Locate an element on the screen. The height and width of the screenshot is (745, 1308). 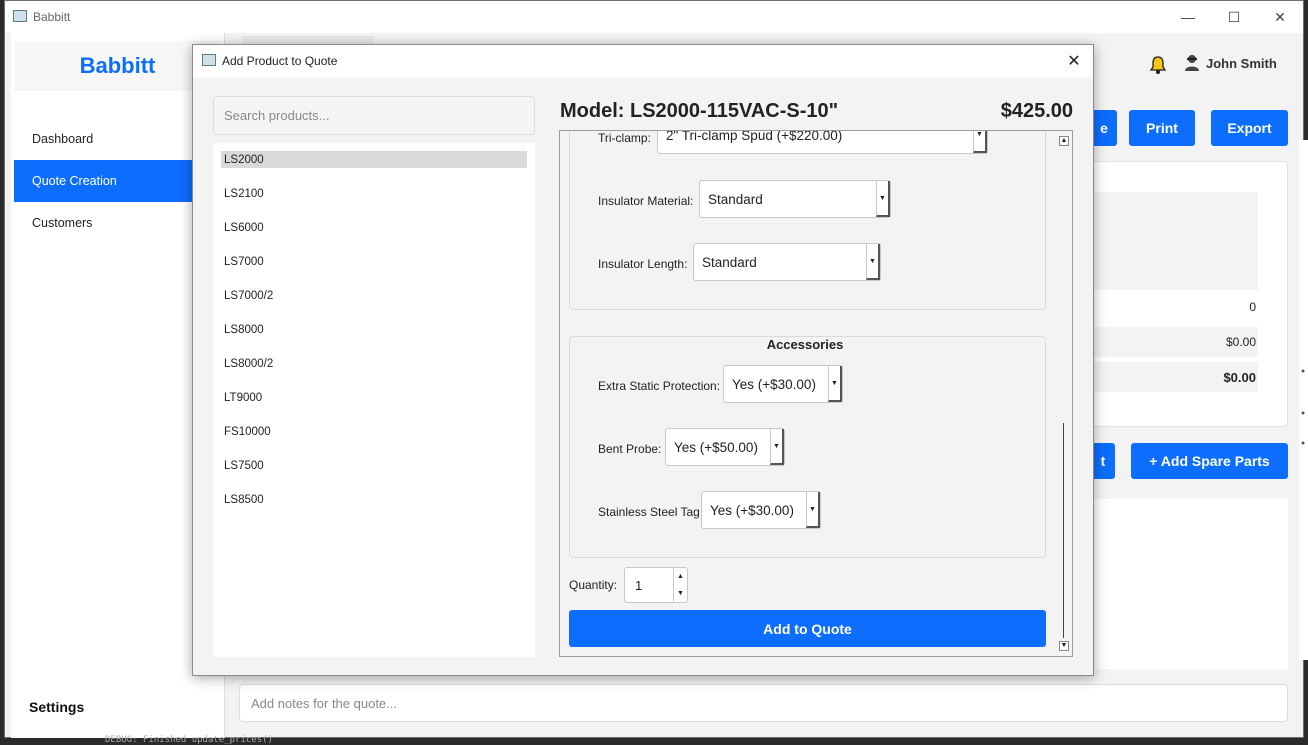
scrollbar-thumb is located at coordinates (1063, 530).